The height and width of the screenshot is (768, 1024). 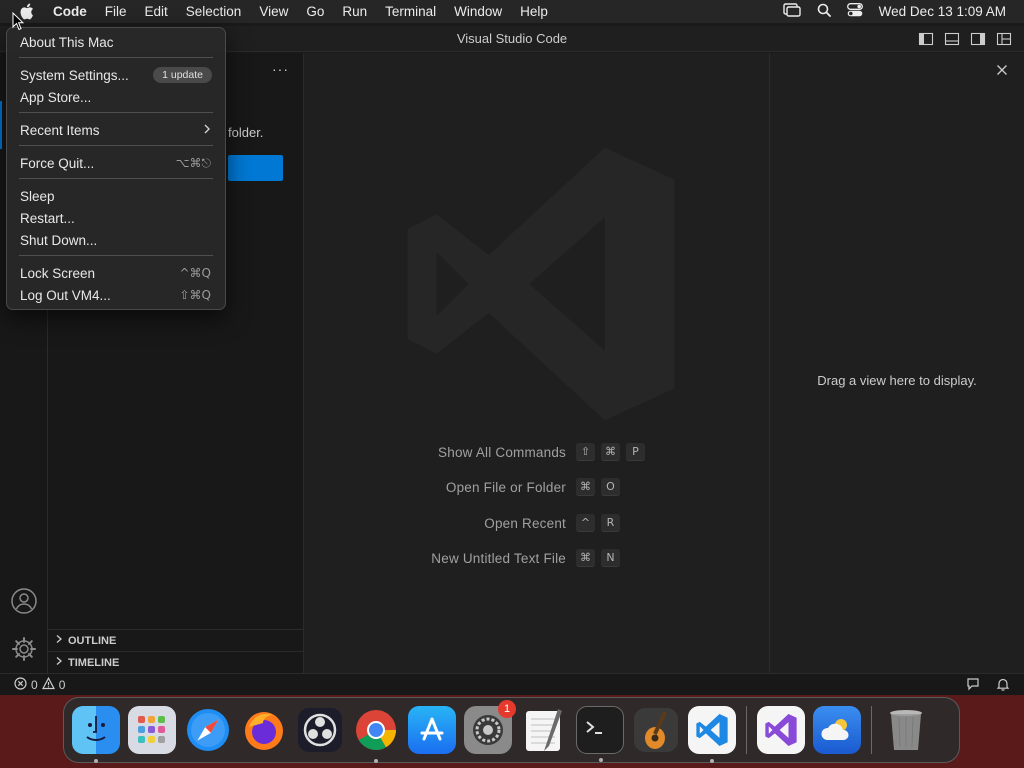 I want to click on control-center-icon, so click(x=854, y=11).